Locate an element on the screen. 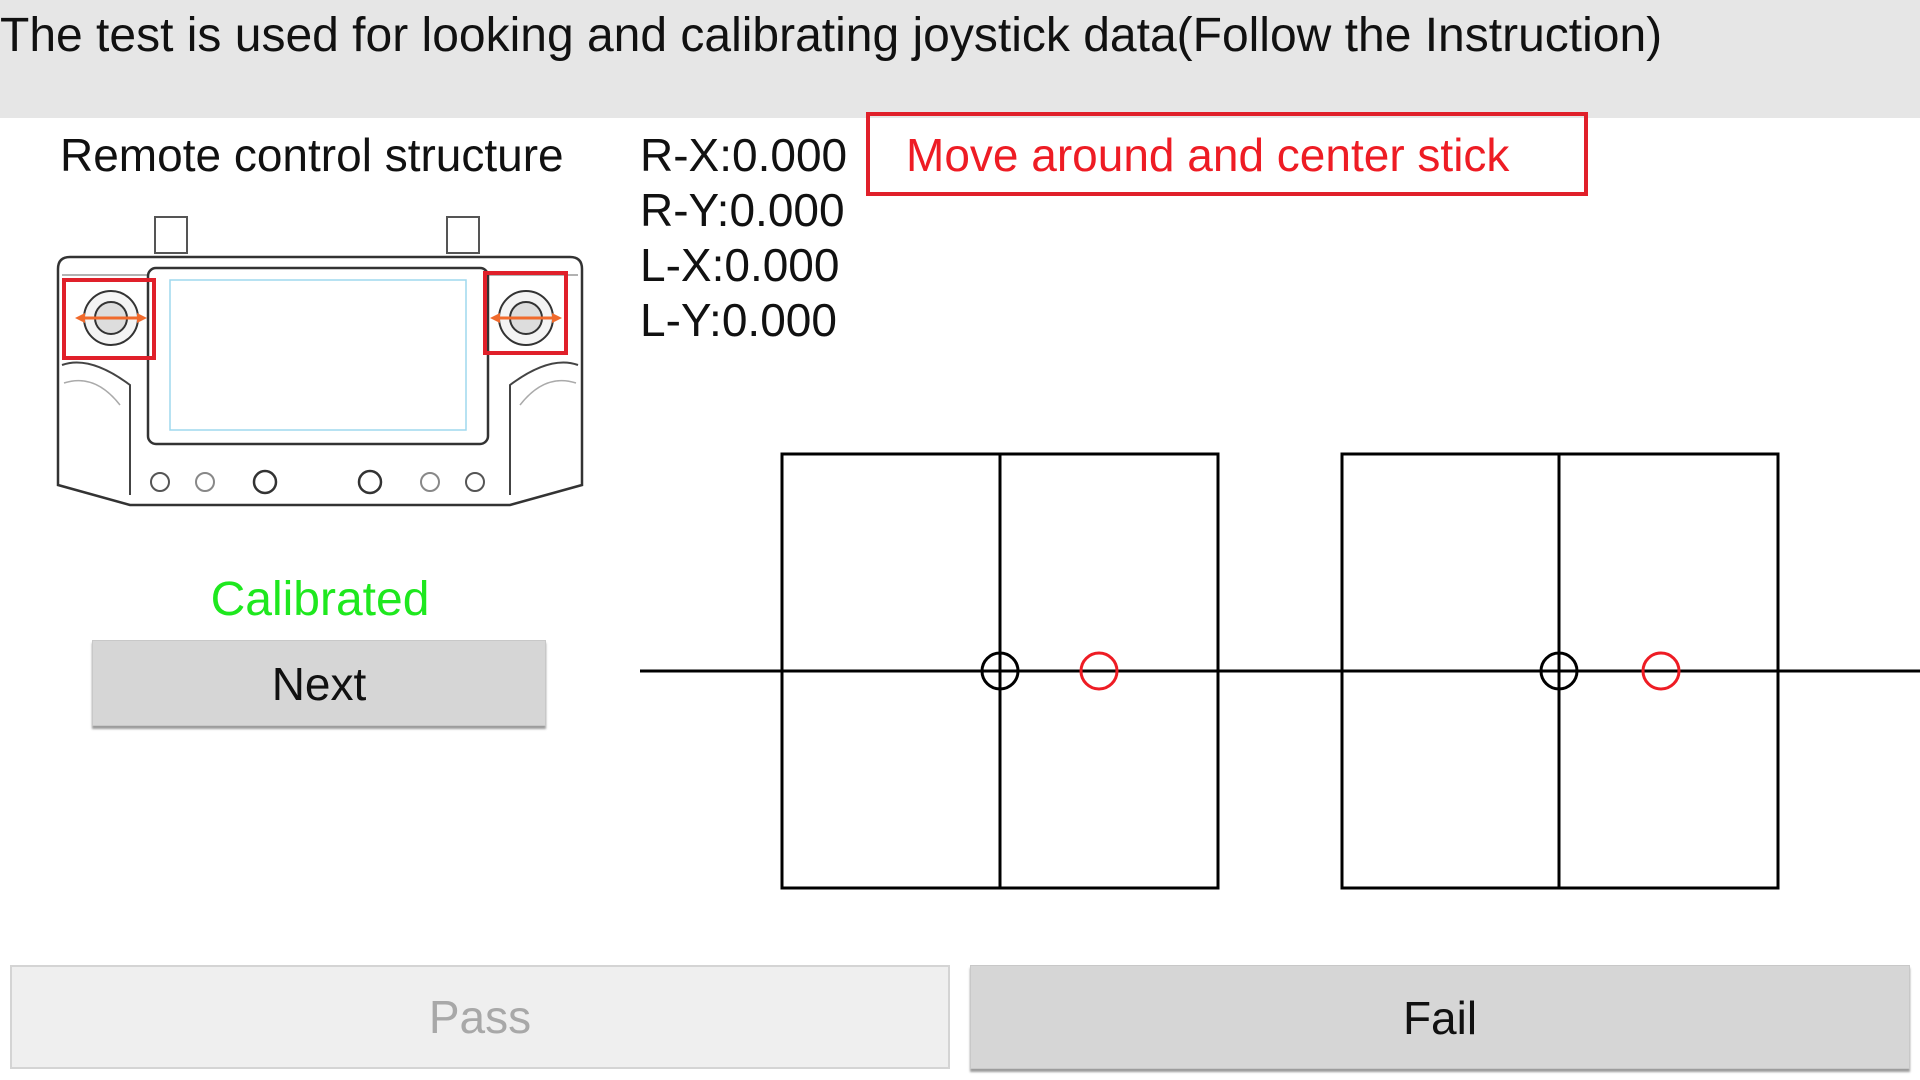  left-x-readout: L-X:0.000 is located at coordinates (740, 265).